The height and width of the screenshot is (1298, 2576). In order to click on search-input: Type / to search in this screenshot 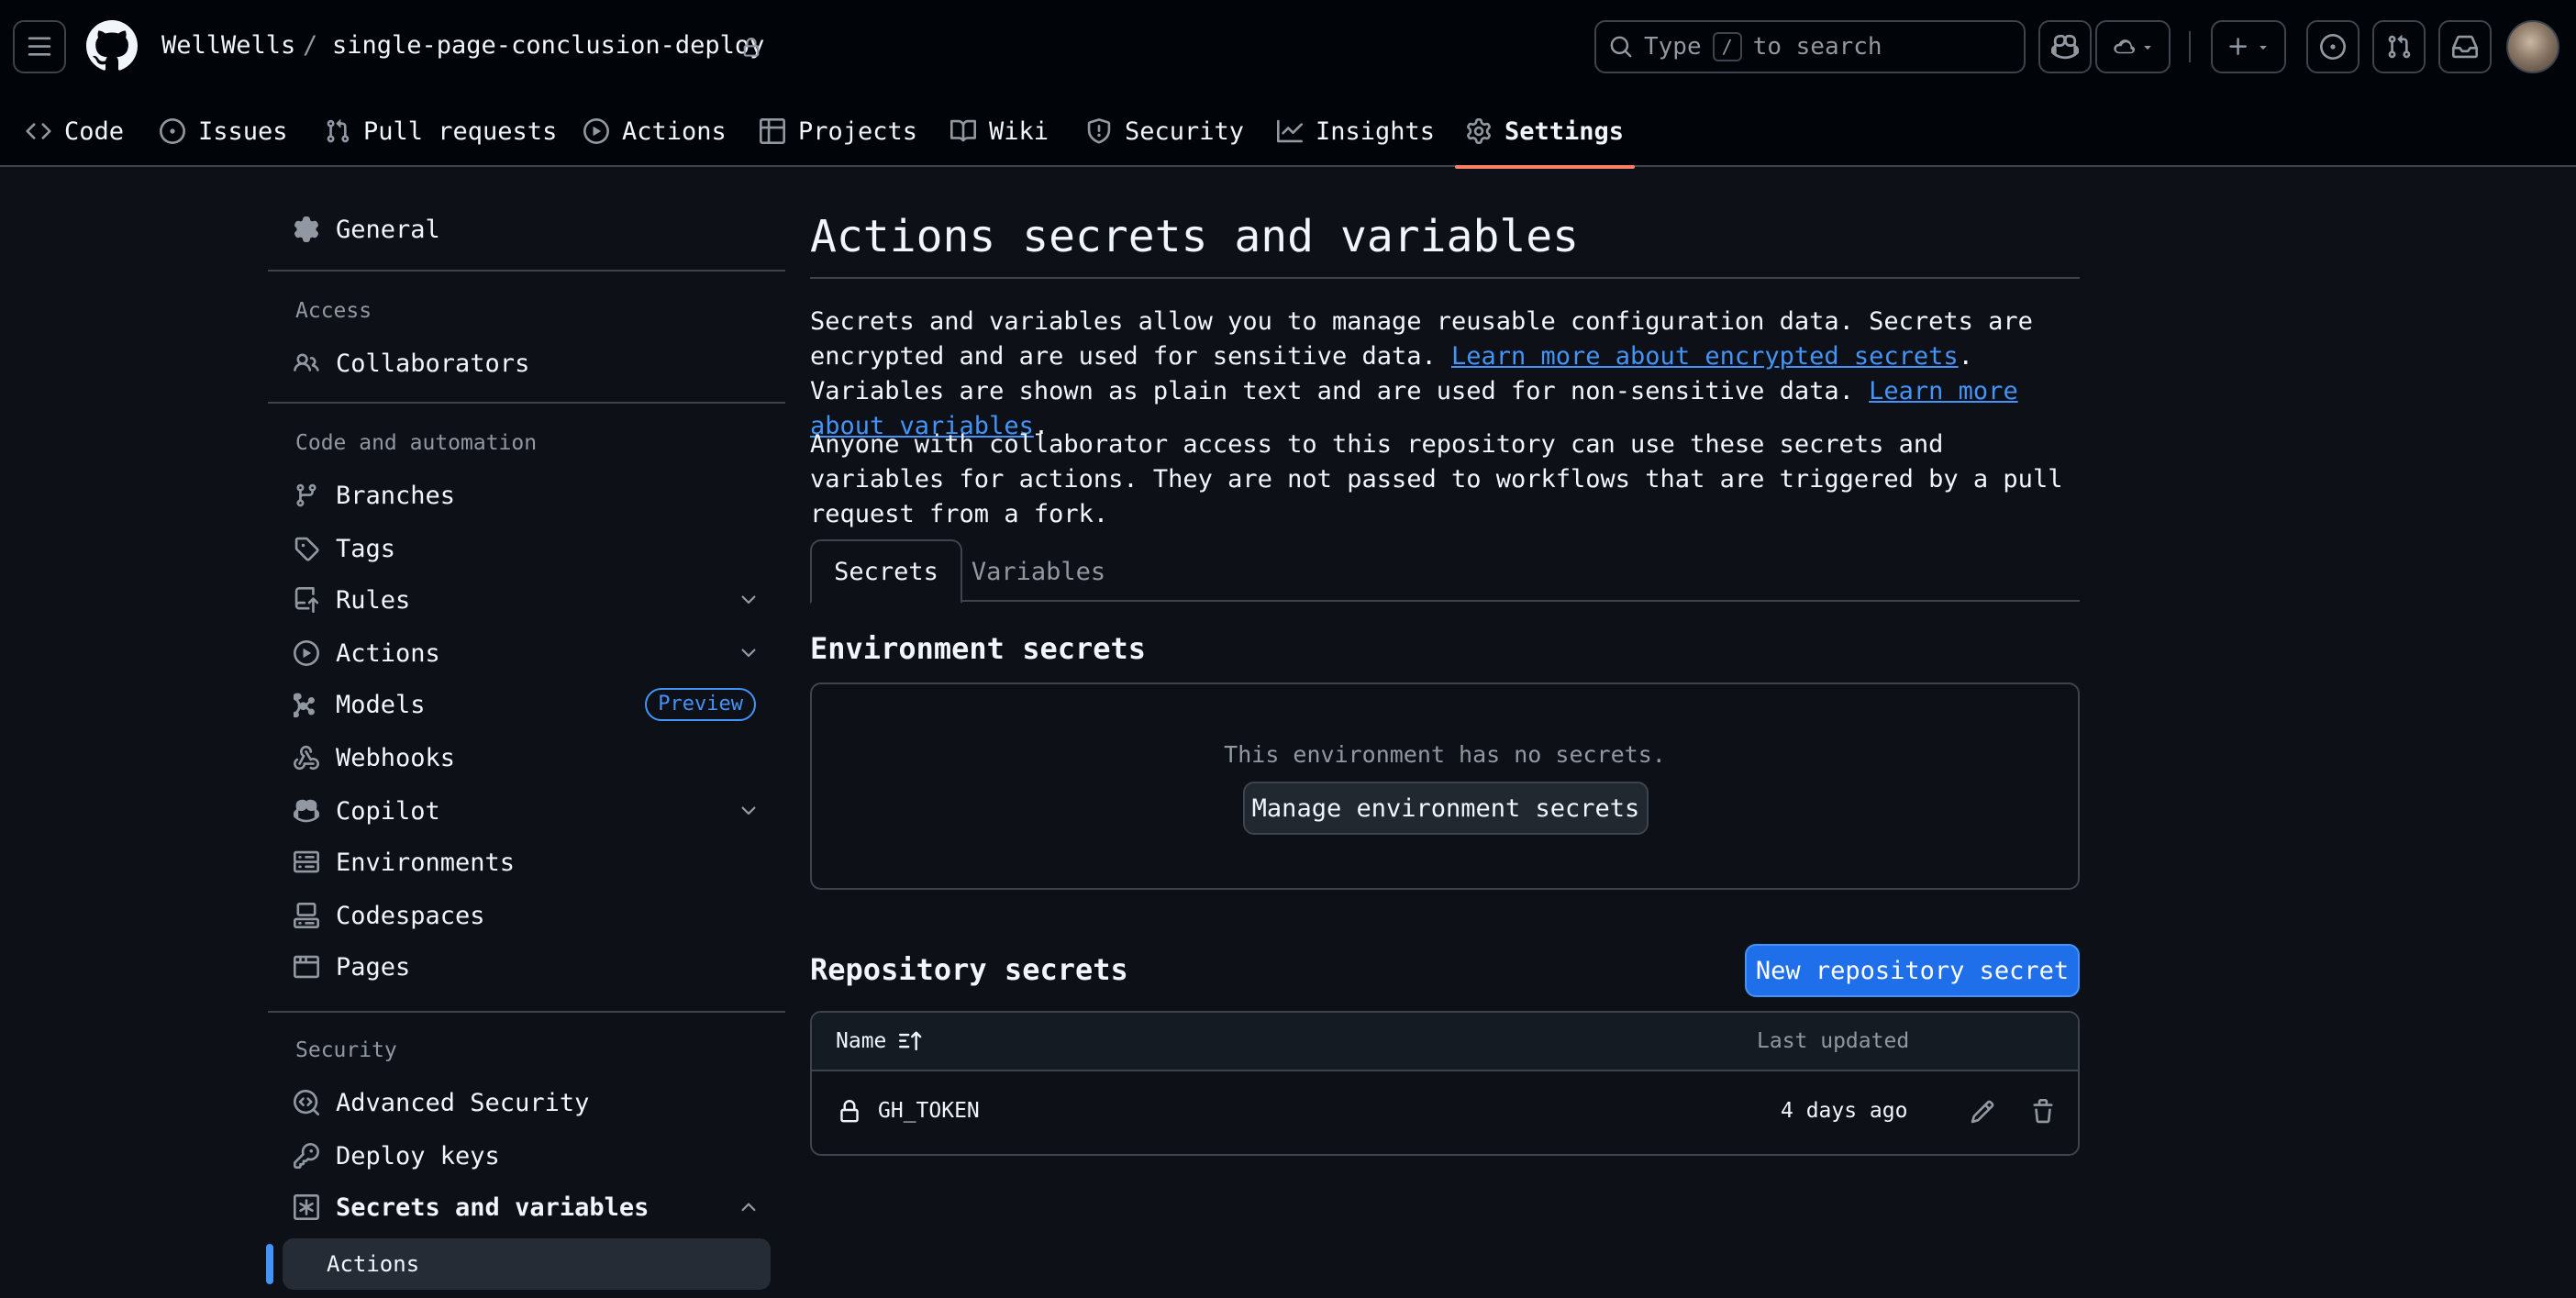, I will do `click(1810, 46)`.